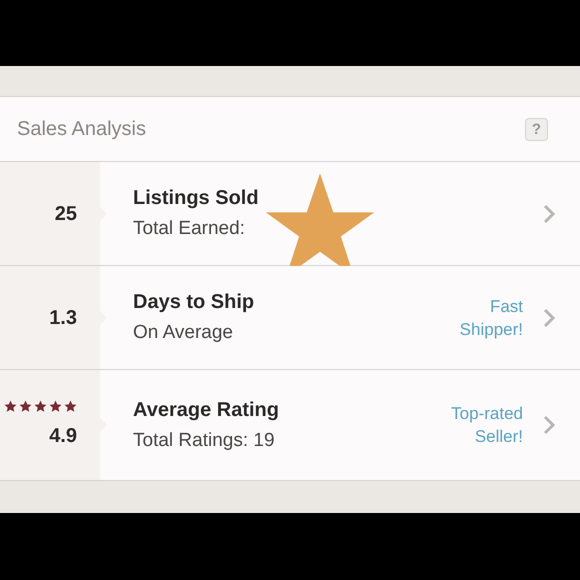  Describe the element at coordinates (487, 425) in the screenshot. I see `status-label: Top-rated Seller!` at that location.